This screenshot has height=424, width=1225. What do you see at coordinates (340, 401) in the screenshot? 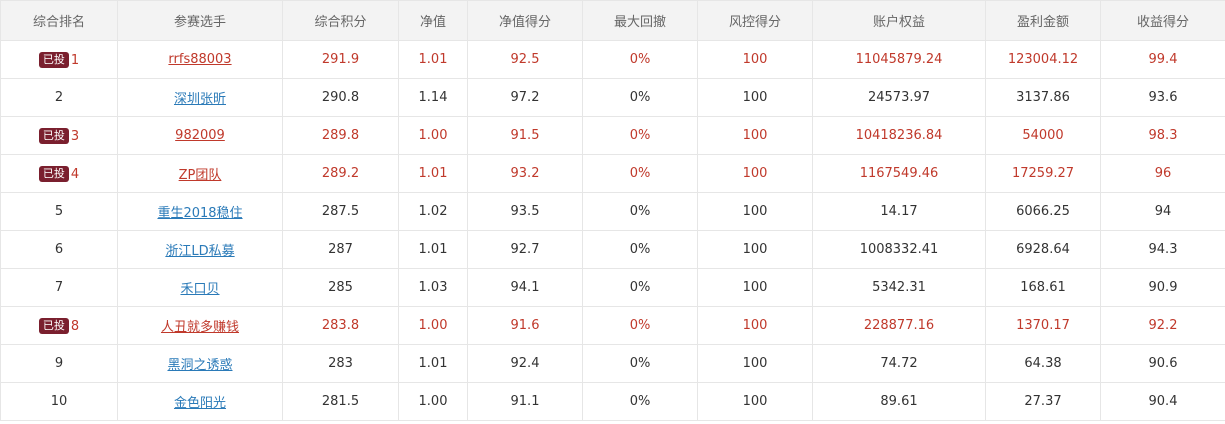
I see `score-cell: 281.5` at bounding box center [340, 401].